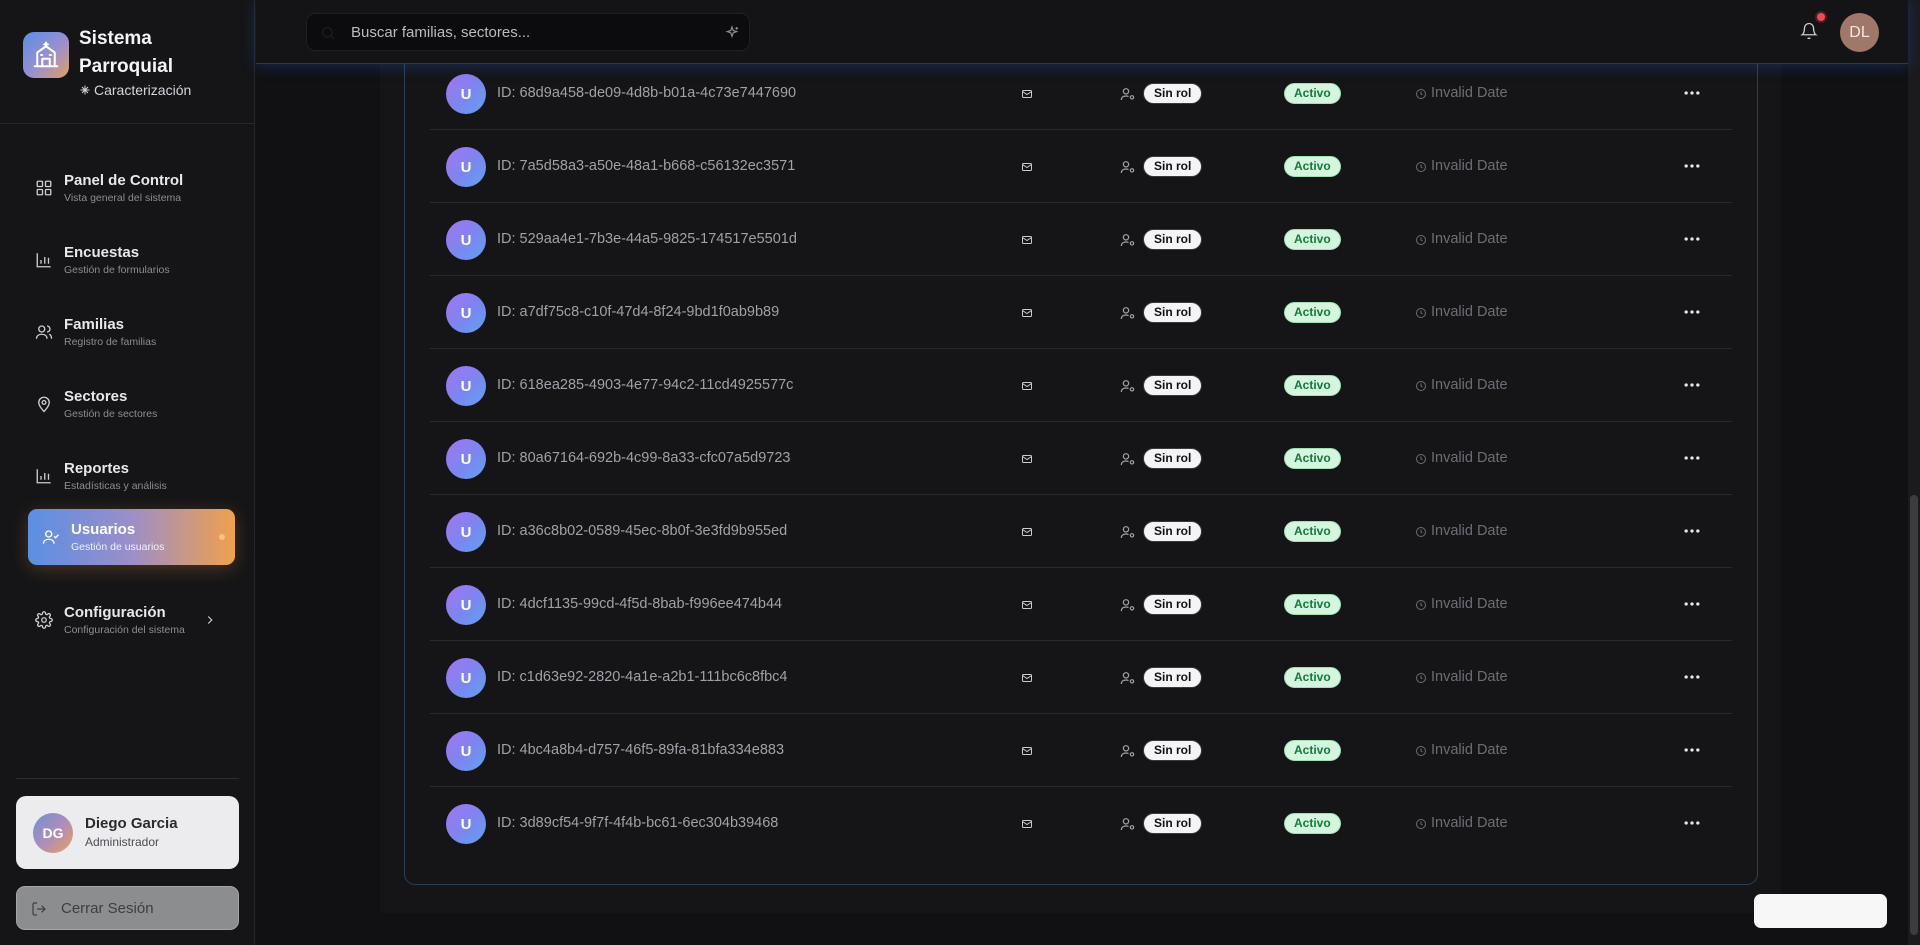 The image size is (1920, 945). I want to click on search-bar, so click(528, 32).